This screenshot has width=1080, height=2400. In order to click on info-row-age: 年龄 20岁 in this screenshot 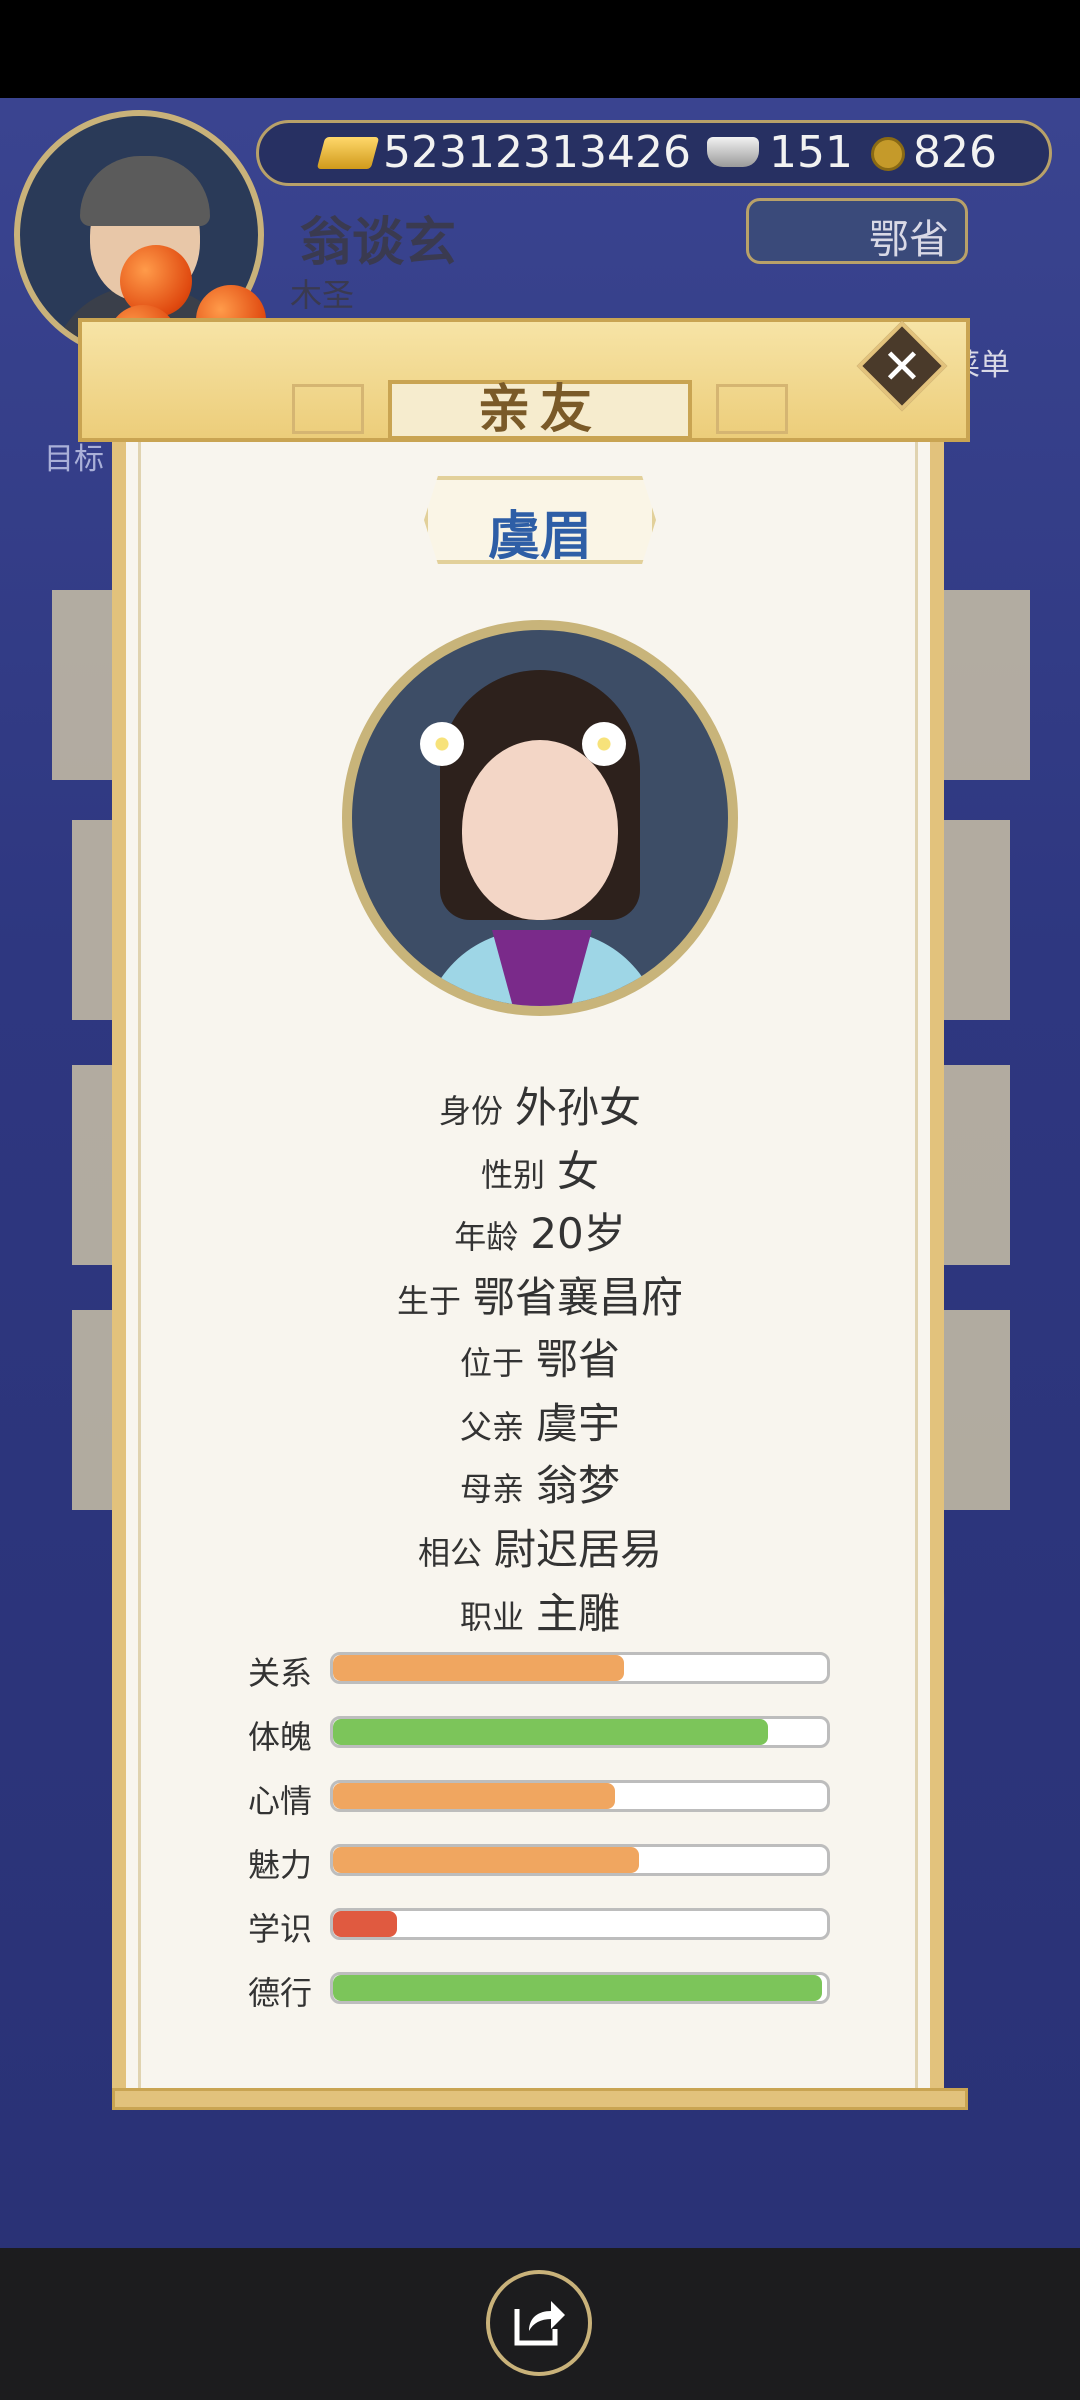, I will do `click(540, 1230)`.